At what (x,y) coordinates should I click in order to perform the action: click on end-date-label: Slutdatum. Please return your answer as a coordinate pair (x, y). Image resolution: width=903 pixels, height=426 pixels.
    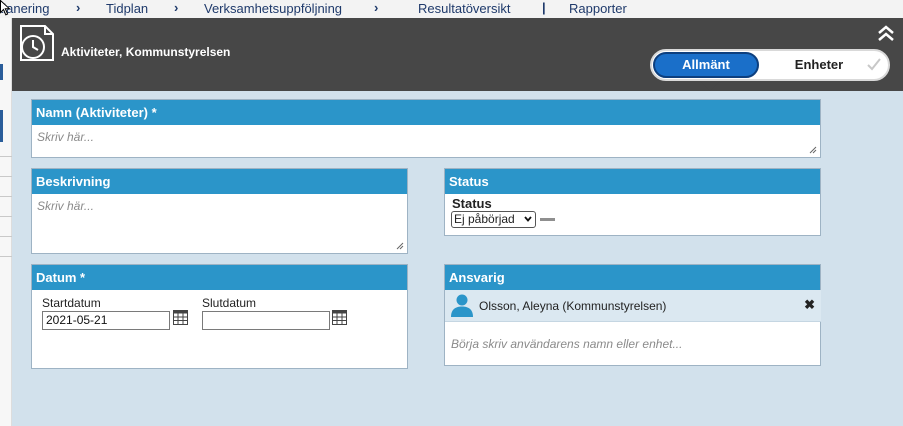
    Looking at the image, I should click on (229, 303).